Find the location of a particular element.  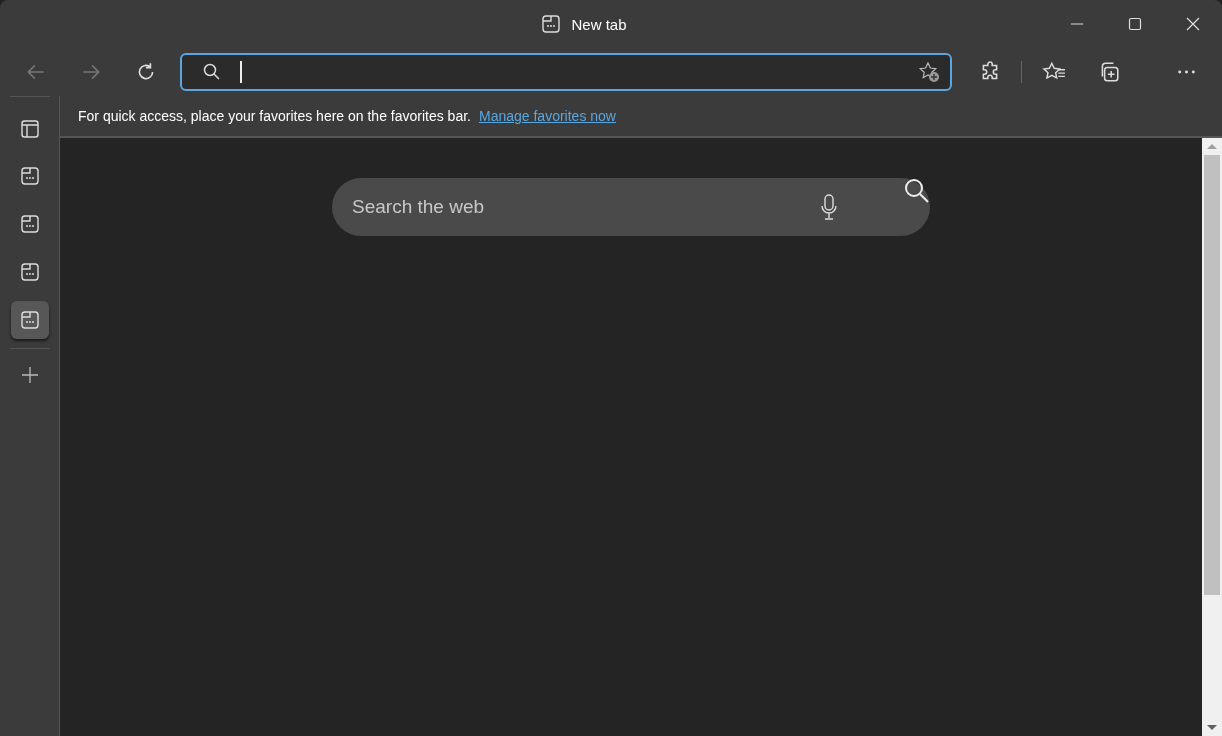

tab is located at coordinates (29, 320).